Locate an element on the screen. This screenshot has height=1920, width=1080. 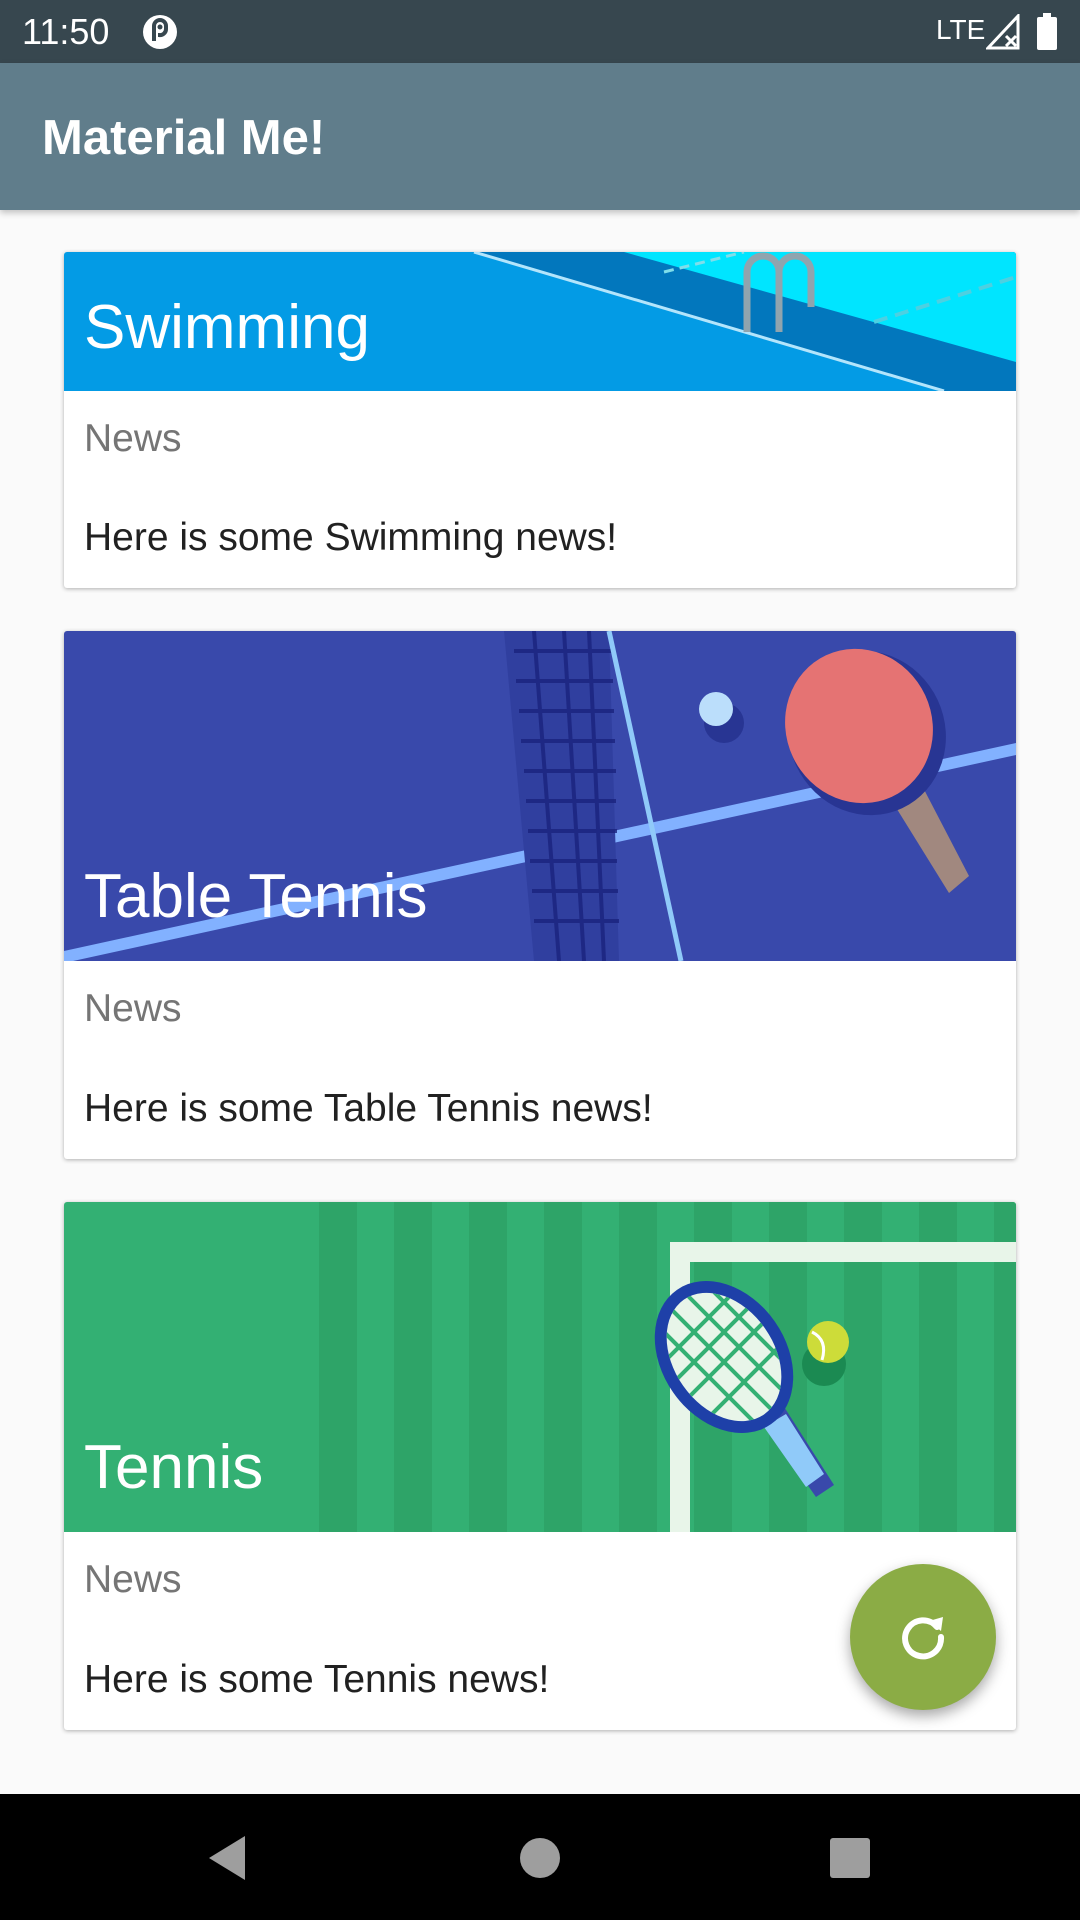
home-icon is located at coordinates (540, 1858).